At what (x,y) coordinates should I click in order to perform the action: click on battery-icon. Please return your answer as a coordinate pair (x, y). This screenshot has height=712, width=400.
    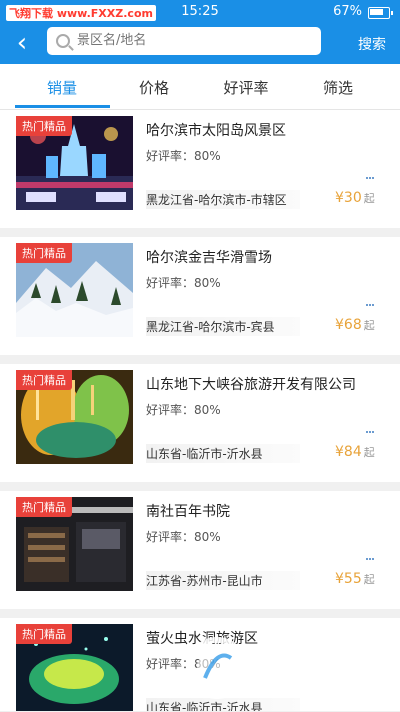
    Looking at the image, I should click on (380, 13).